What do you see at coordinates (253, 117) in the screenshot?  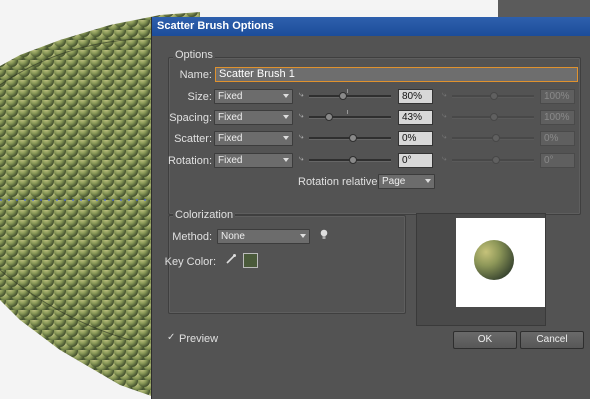 I see `spacing-mode-dropdown: Fixed` at bounding box center [253, 117].